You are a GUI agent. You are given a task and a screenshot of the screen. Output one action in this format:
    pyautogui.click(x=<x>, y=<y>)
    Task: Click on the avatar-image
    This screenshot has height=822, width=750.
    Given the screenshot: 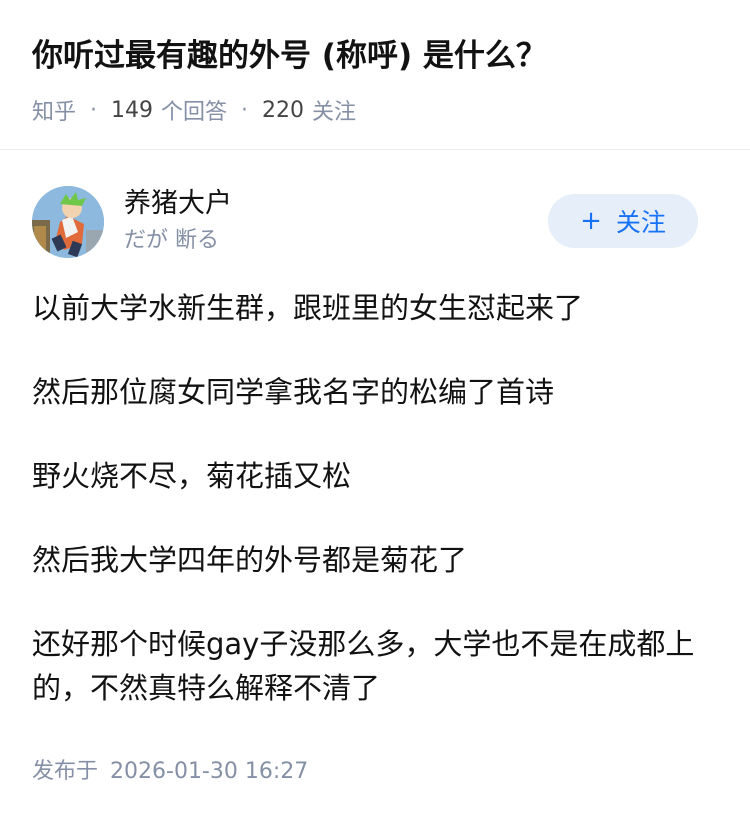 What is the action you would take?
    pyautogui.click(x=68, y=222)
    